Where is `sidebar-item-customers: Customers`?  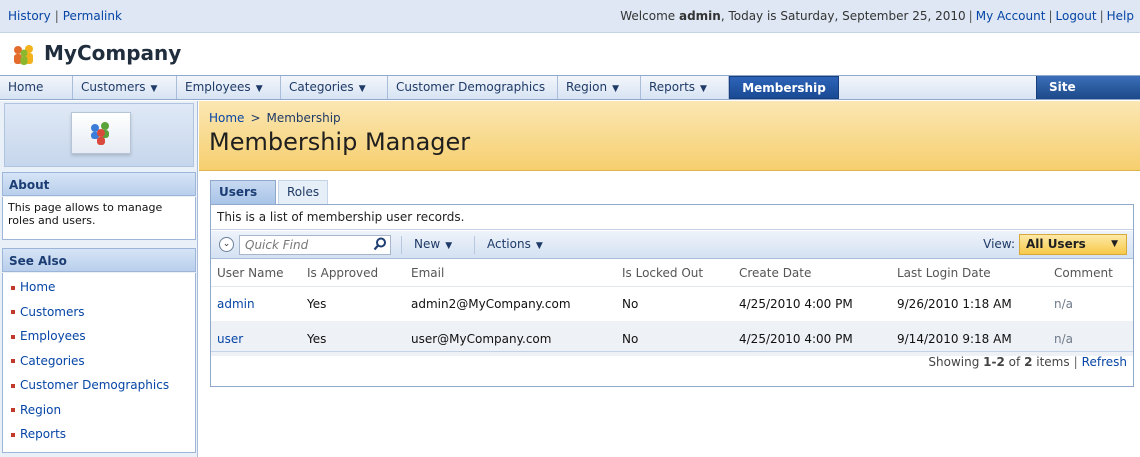 sidebar-item-customers: Customers is located at coordinates (99, 312).